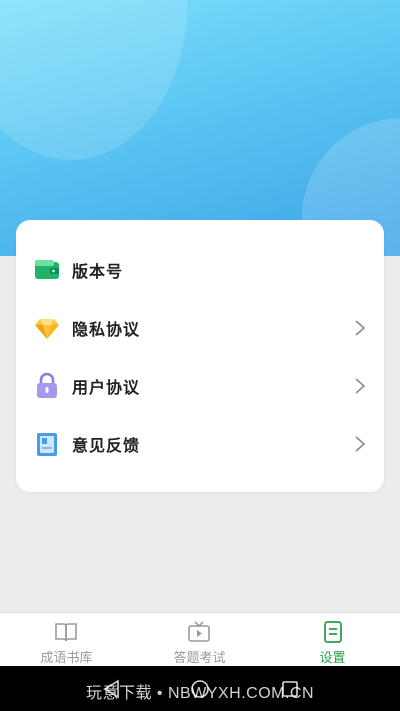 The image size is (400, 711). I want to click on watermark-text: 玩意下载 • NBWYXH.COM.CN, so click(200, 693).